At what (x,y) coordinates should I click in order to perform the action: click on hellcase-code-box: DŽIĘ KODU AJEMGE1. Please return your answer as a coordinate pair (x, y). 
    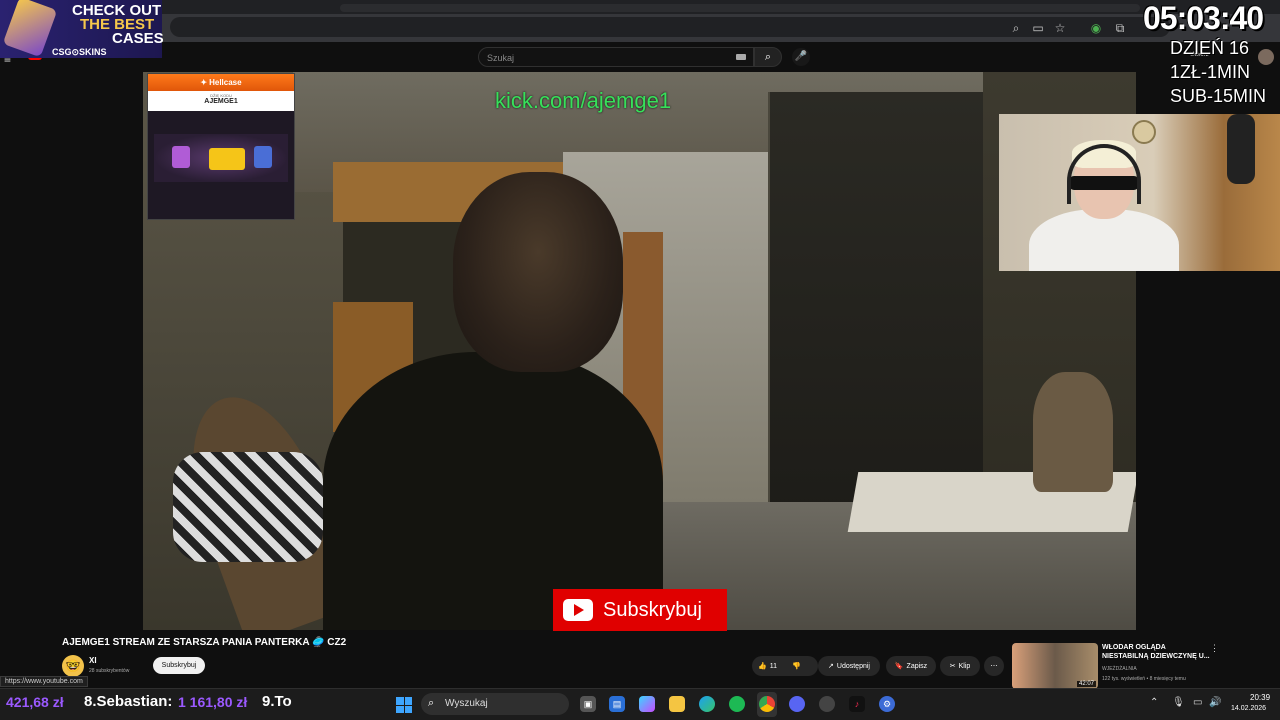
    Looking at the image, I should click on (221, 101).